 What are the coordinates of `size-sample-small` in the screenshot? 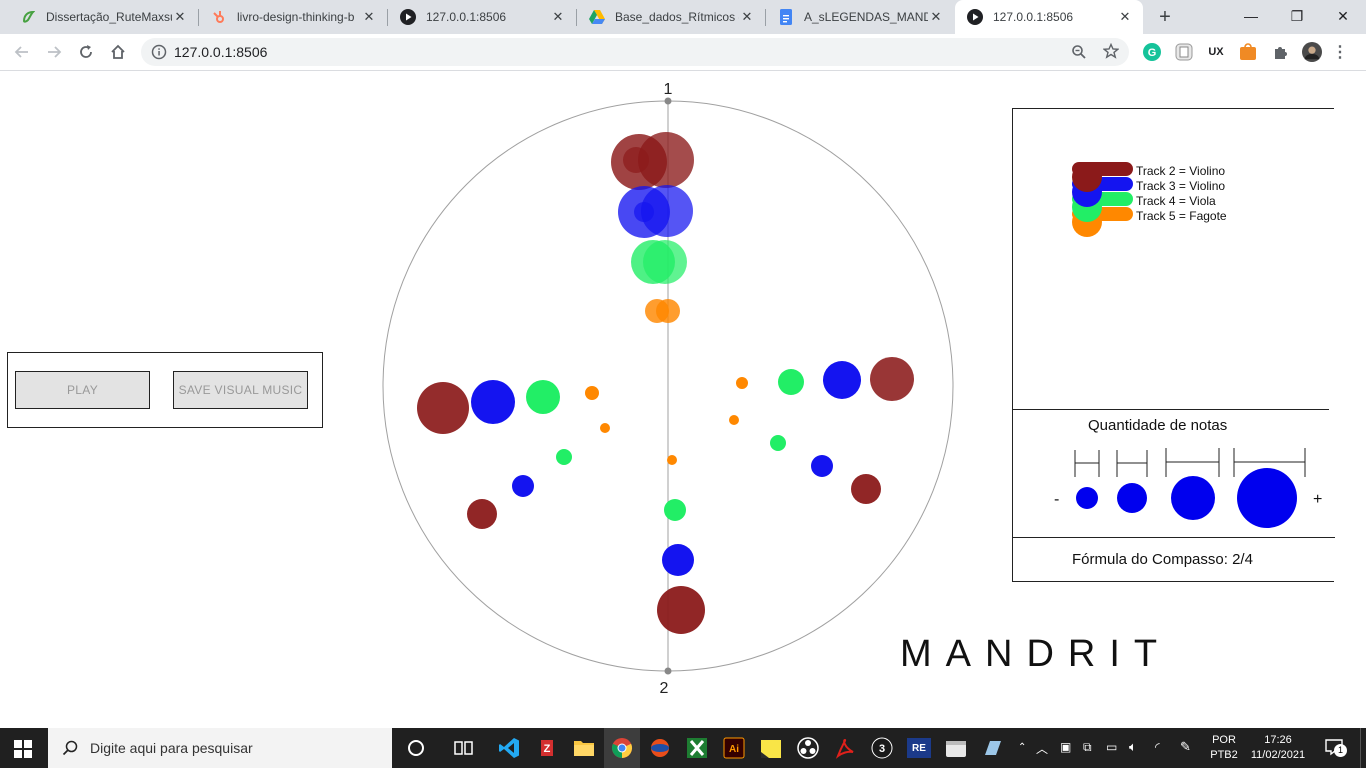 It's located at (1087, 498).